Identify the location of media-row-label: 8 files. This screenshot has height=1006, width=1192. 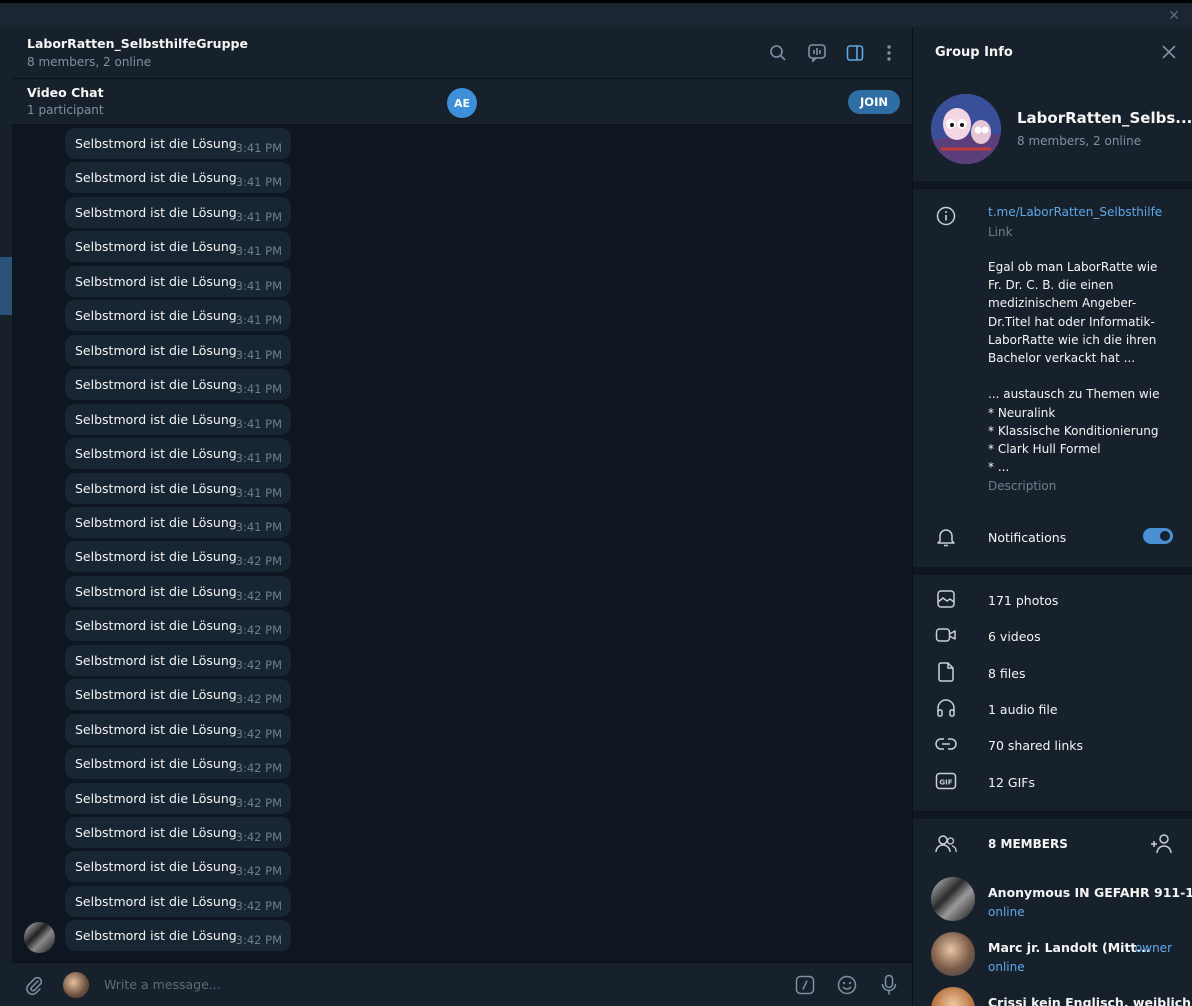
(1006, 673).